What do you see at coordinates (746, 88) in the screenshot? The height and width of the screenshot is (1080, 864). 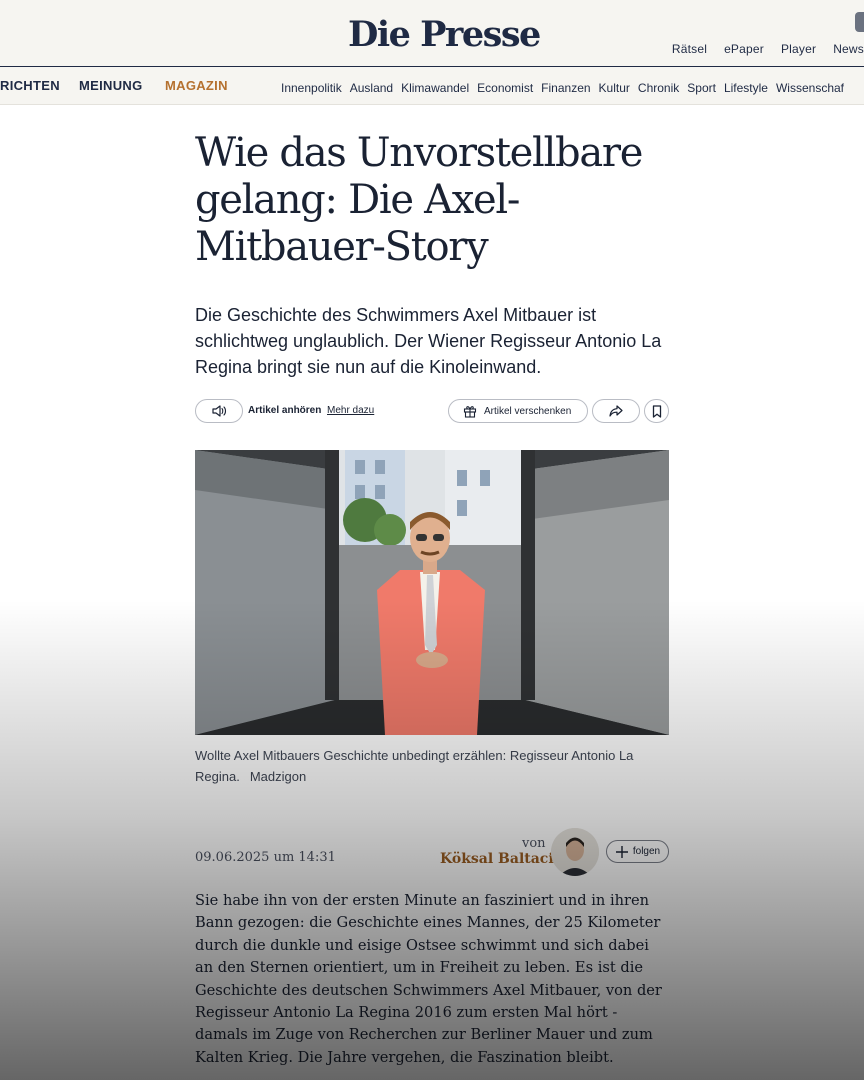 I see `nav-lifestyle: Lifestyle` at bounding box center [746, 88].